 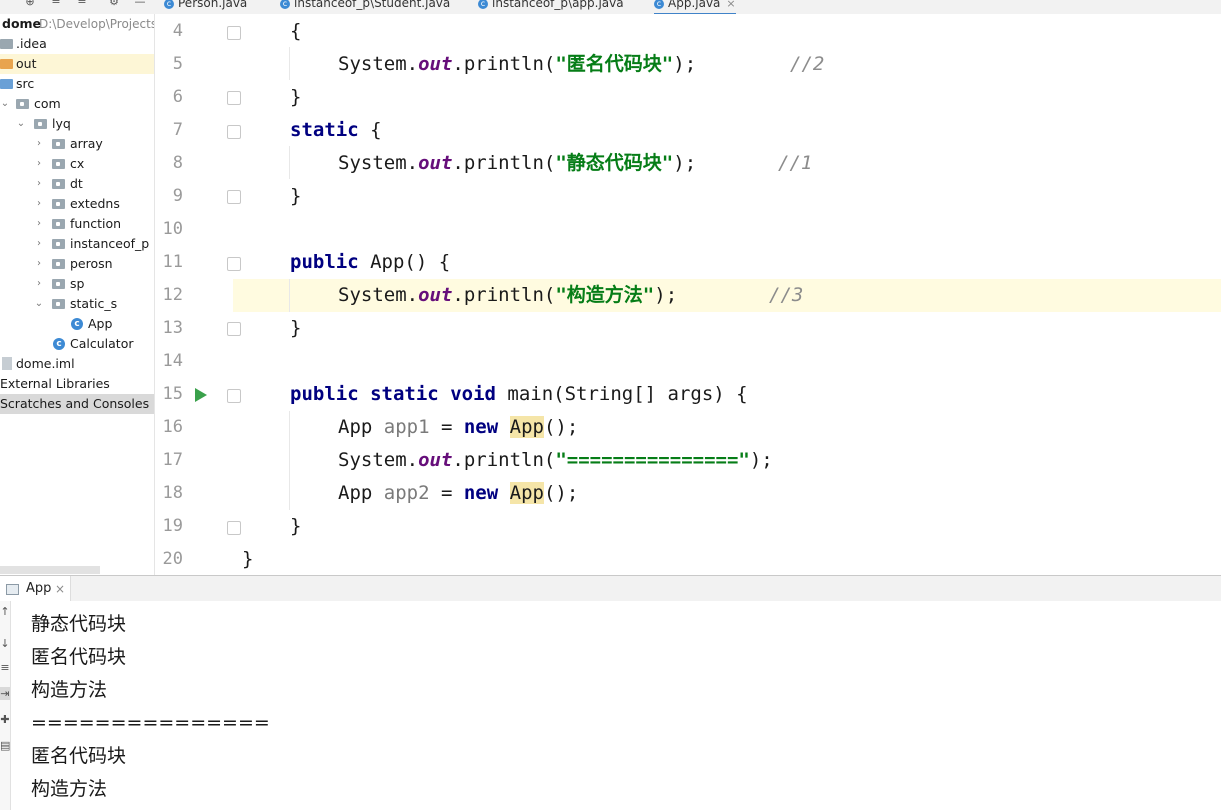 What do you see at coordinates (795, 163) in the screenshot?
I see `code-comment: //1` at bounding box center [795, 163].